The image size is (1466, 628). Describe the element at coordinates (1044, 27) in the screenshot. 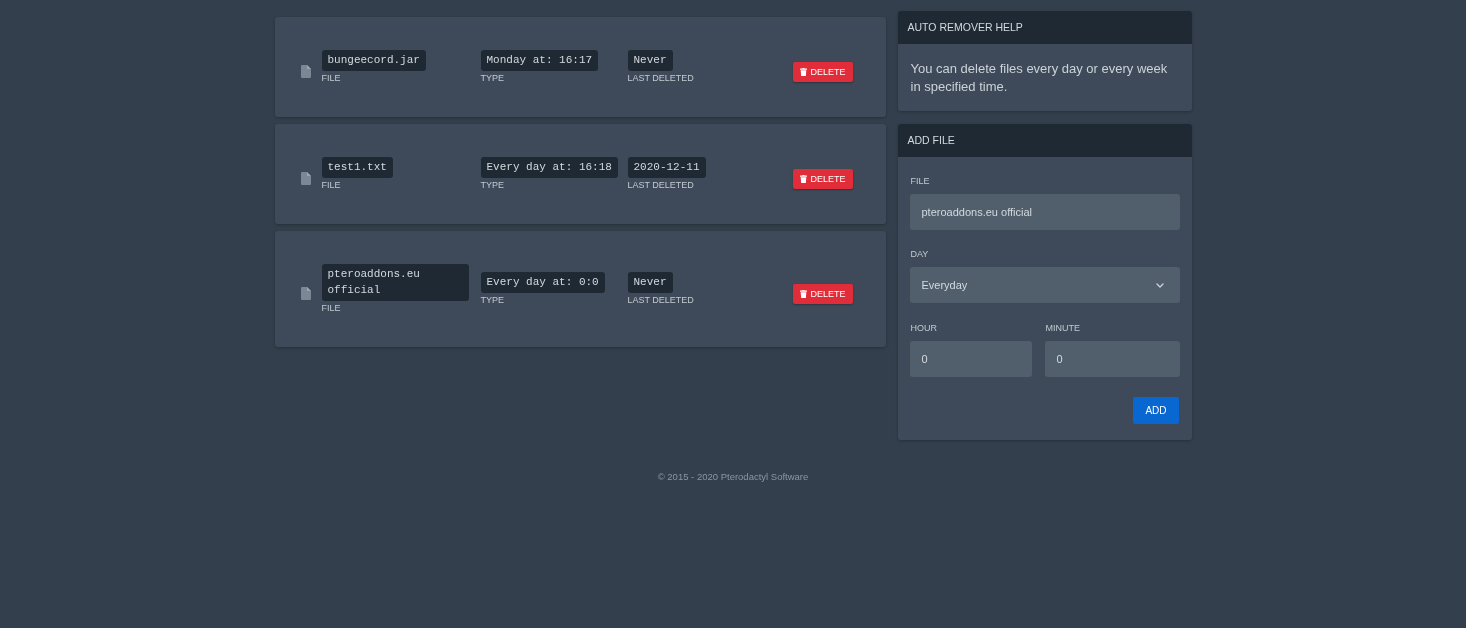

I see `panel-header: AUTO REMOVER HELP` at that location.